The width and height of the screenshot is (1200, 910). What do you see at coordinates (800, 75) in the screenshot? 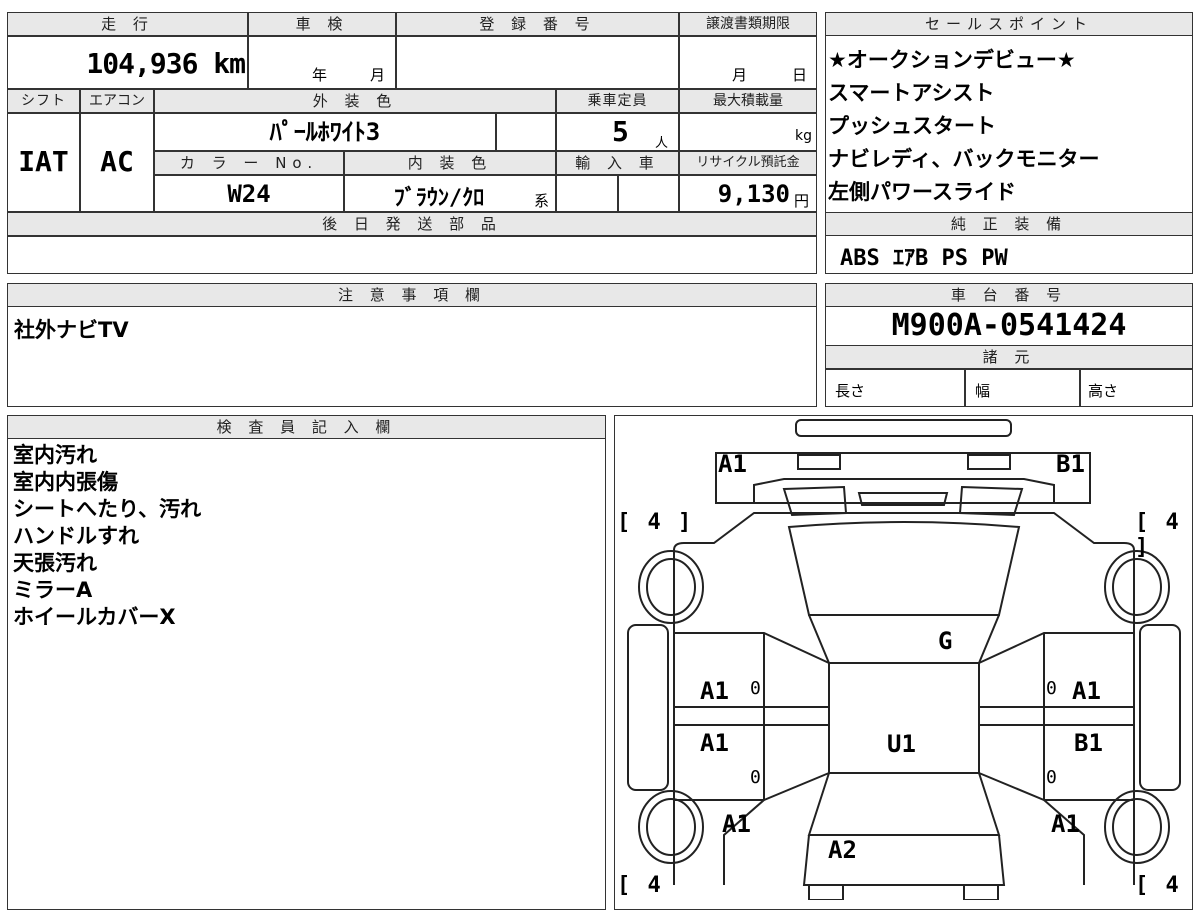
I see `transfer-day: 日` at bounding box center [800, 75].